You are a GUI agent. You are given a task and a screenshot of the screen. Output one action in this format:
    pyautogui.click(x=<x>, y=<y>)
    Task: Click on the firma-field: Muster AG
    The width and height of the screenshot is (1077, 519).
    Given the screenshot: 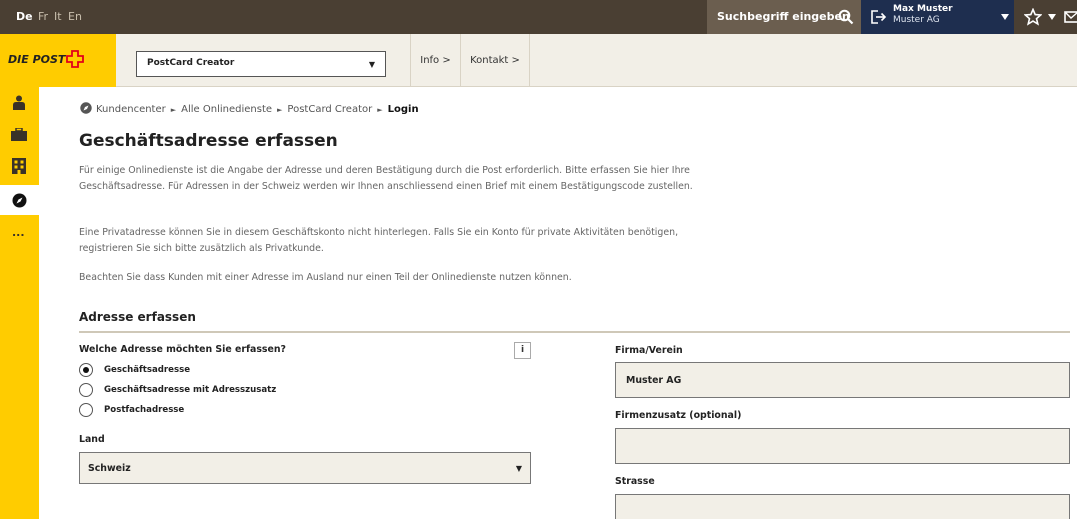 What is the action you would take?
    pyautogui.click(x=842, y=380)
    